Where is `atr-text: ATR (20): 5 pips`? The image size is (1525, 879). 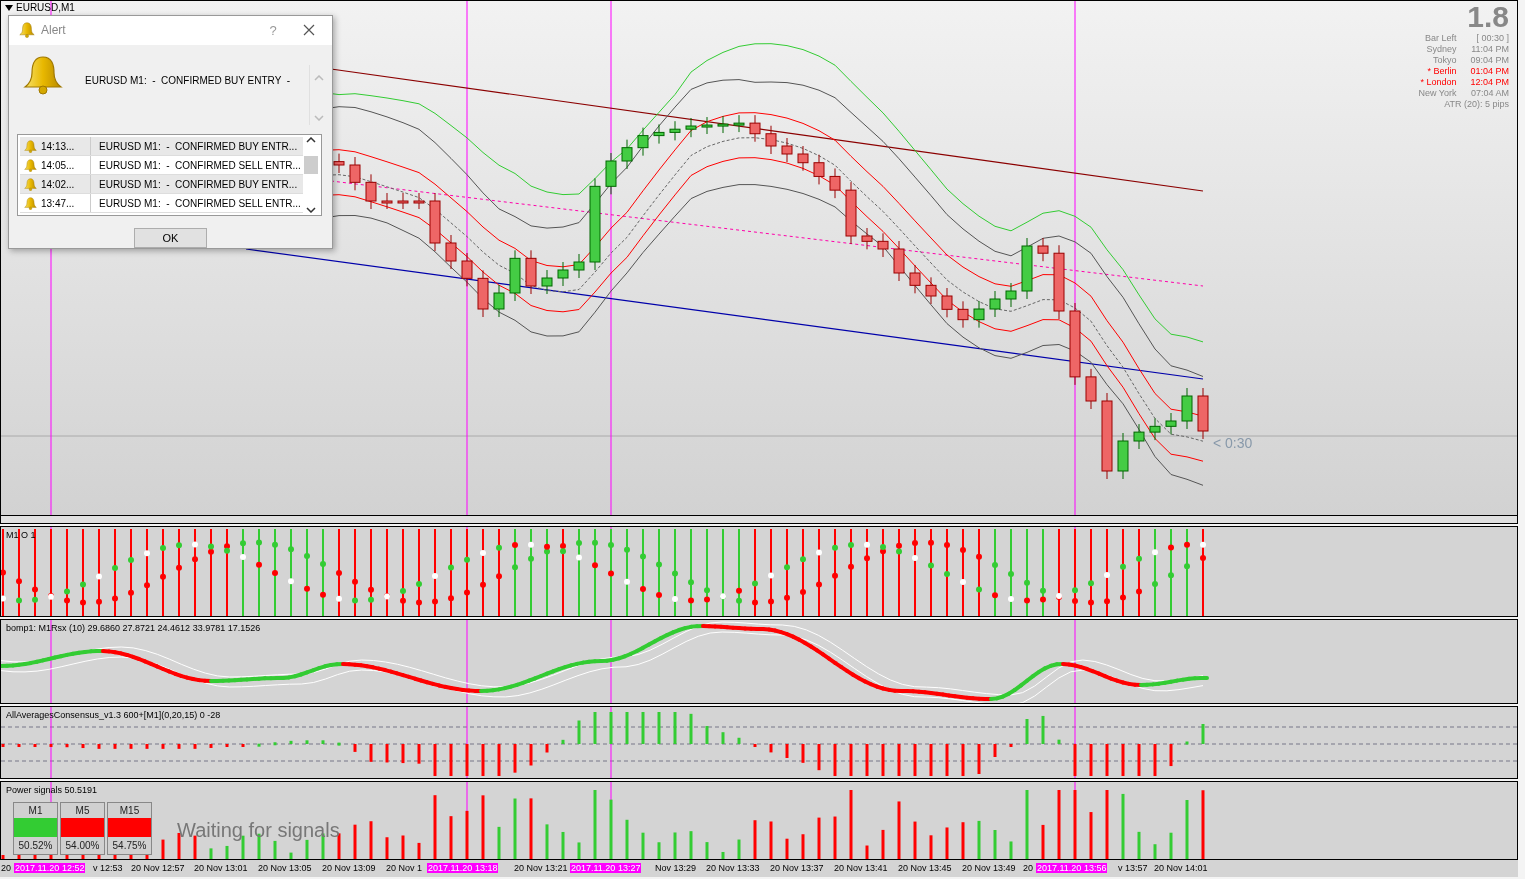 atr-text: ATR (20): 5 pips is located at coordinates (1476, 104).